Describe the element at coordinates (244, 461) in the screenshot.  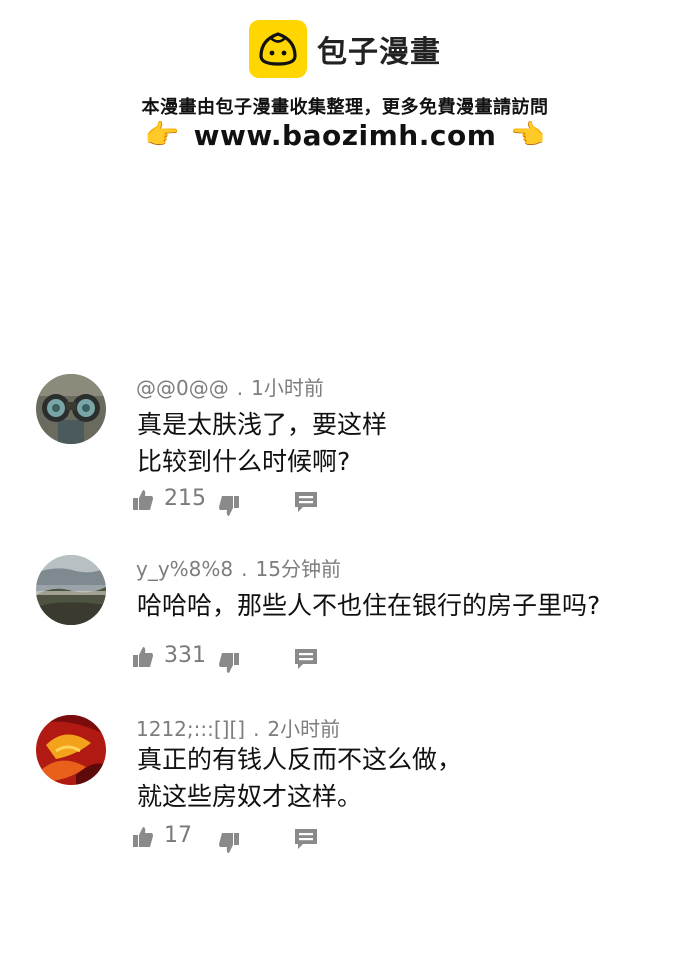
I see `comment-line: 比较到什么时候啊?` at that location.